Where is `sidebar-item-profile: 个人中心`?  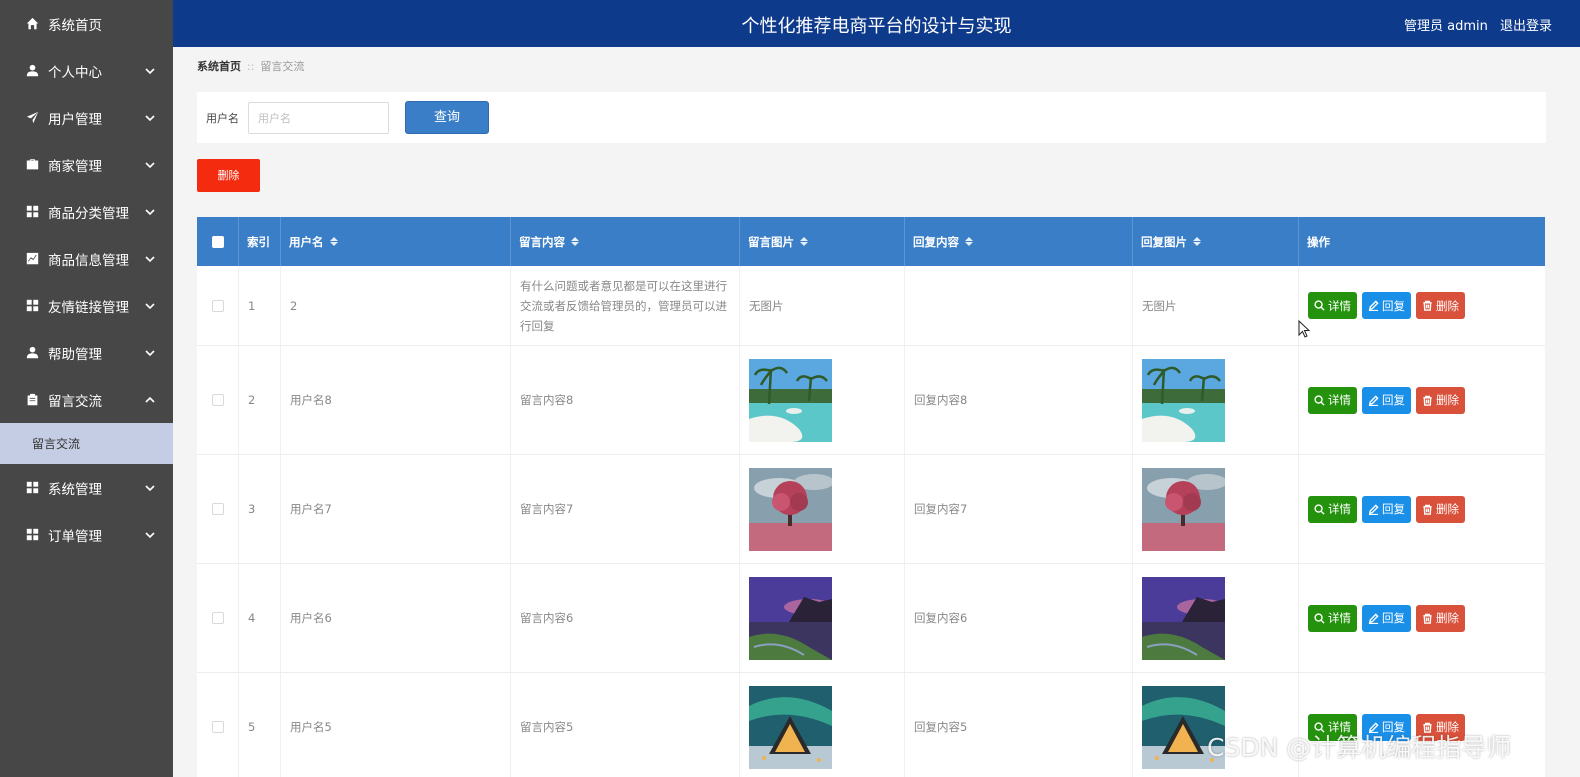
sidebar-item-profile: 个人中心 is located at coordinates (86, 70).